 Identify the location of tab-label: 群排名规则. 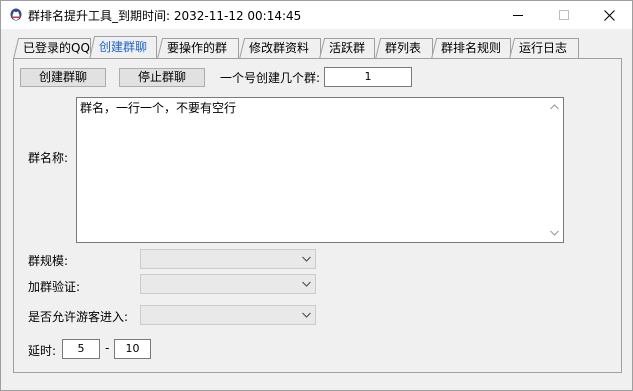
(471, 48).